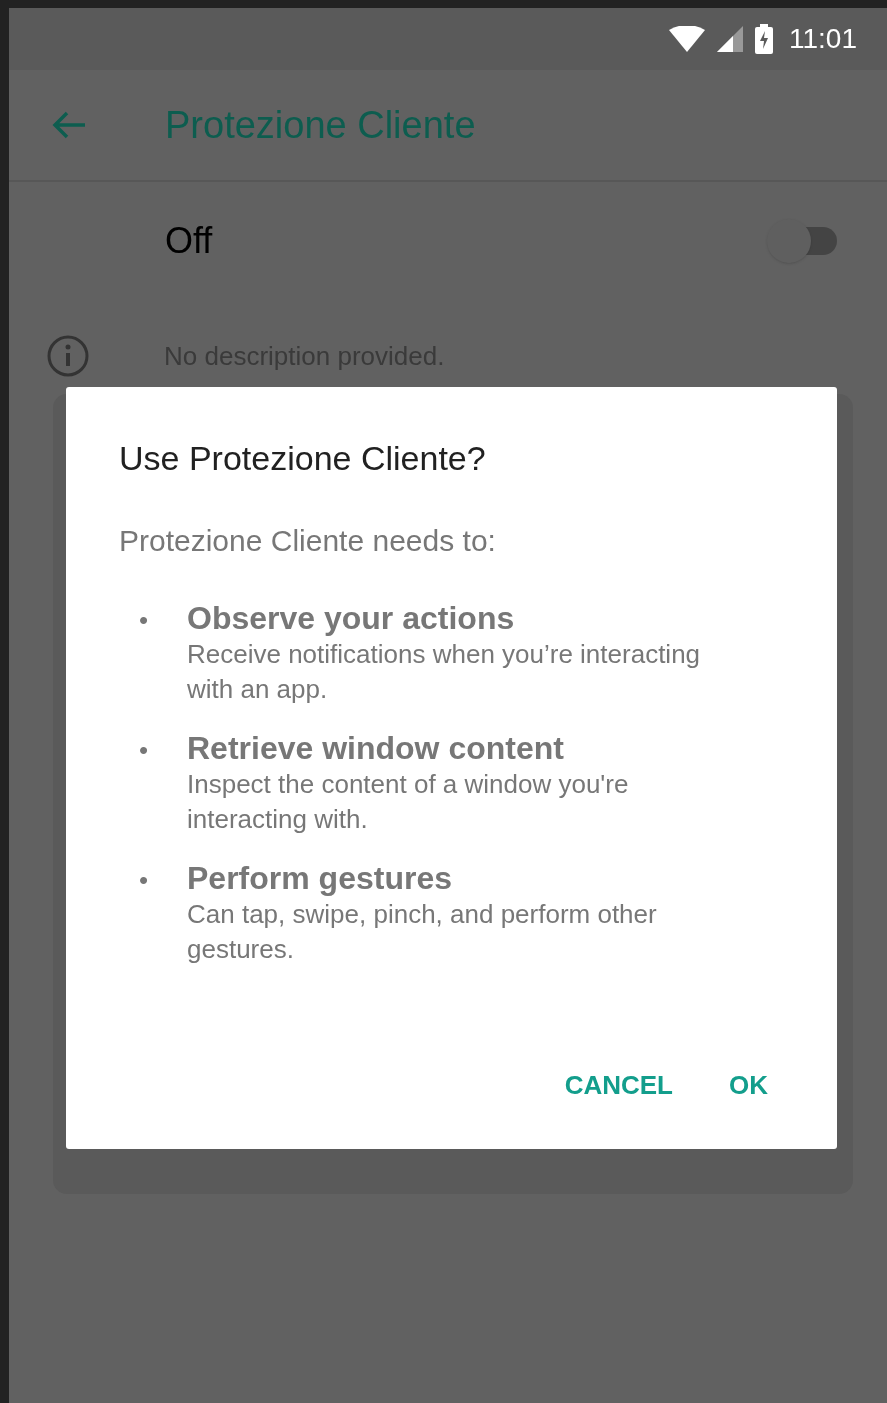 The width and height of the screenshot is (887, 1403). What do you see at coordinates (687, 39) in the screenshot?
I see `wifi-icon` at bounding box center [687, 39].